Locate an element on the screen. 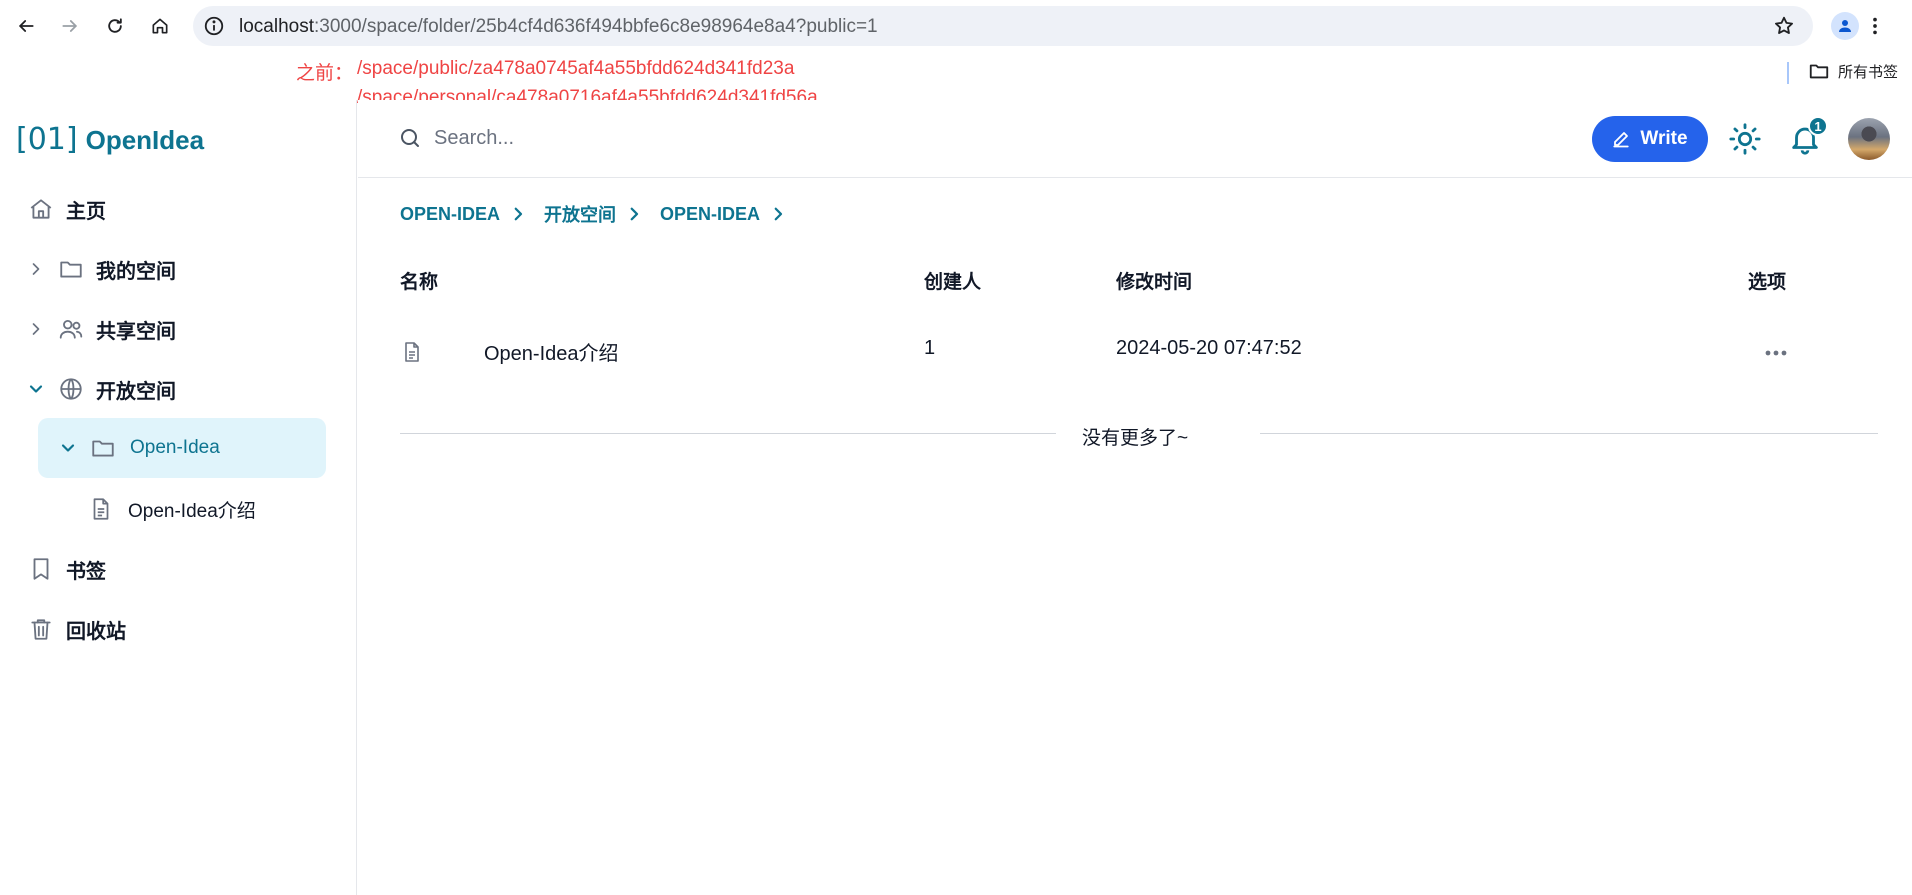  column-header-options: 选项 is located at coordinates (1767, 282).